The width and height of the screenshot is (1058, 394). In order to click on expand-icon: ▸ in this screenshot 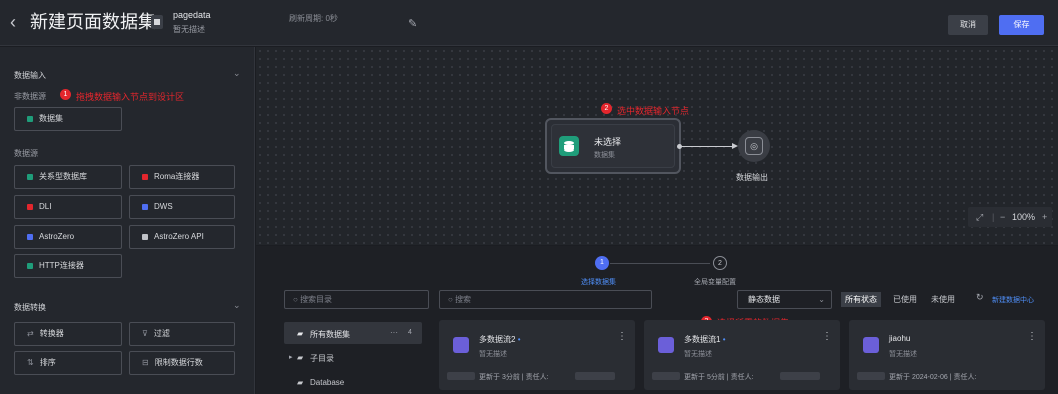, I will do `click(291, 357)`.